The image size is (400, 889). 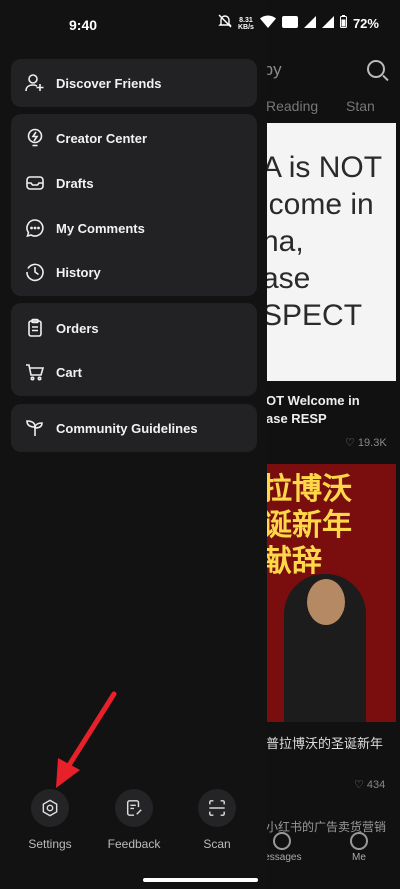 I want to click on wifi-icon, so click(x=267, y=23).